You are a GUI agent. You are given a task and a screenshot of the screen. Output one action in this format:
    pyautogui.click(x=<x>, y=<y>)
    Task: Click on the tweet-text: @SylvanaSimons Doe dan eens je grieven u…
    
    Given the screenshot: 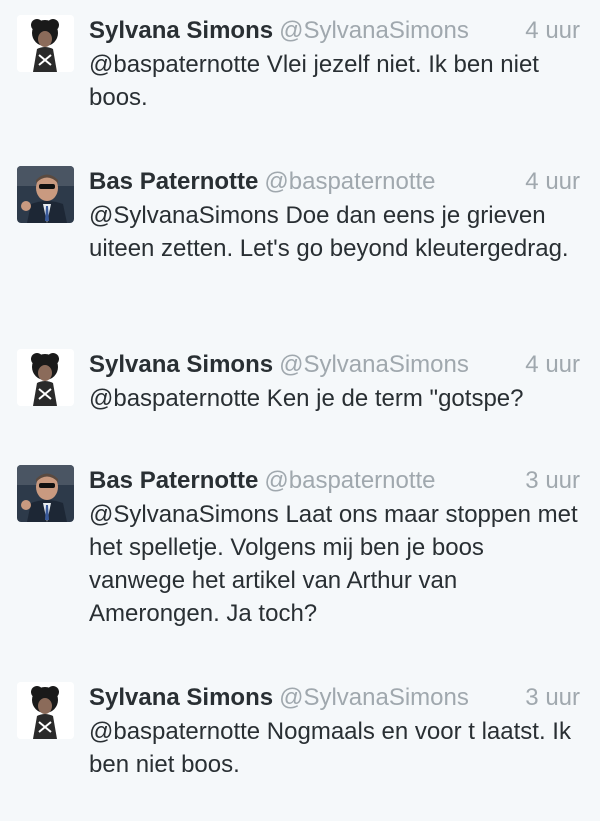 What is the action you would take?
    pyautogui.click(x=329, y=232)
    